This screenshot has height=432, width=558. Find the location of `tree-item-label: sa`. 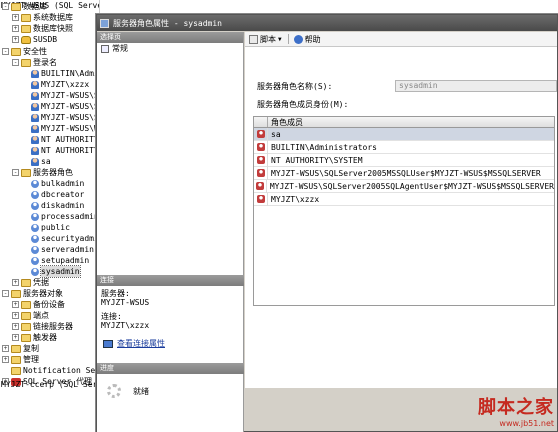

tree-item-label: sa is located at coordinates (46, 161).